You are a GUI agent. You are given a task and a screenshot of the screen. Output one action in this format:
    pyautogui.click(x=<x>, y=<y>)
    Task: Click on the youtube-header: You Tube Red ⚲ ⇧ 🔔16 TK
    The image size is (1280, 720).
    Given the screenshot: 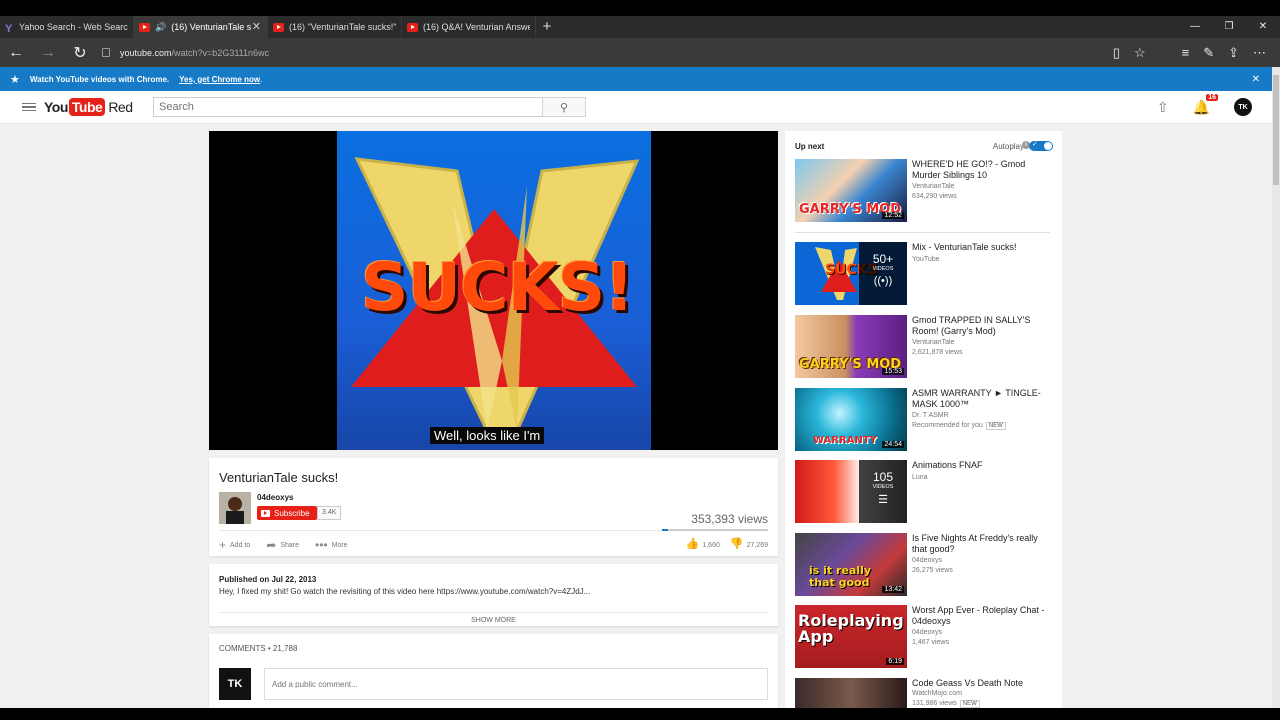 What is the action you would take?
    pyautogui.click(x=636, y=107)
    